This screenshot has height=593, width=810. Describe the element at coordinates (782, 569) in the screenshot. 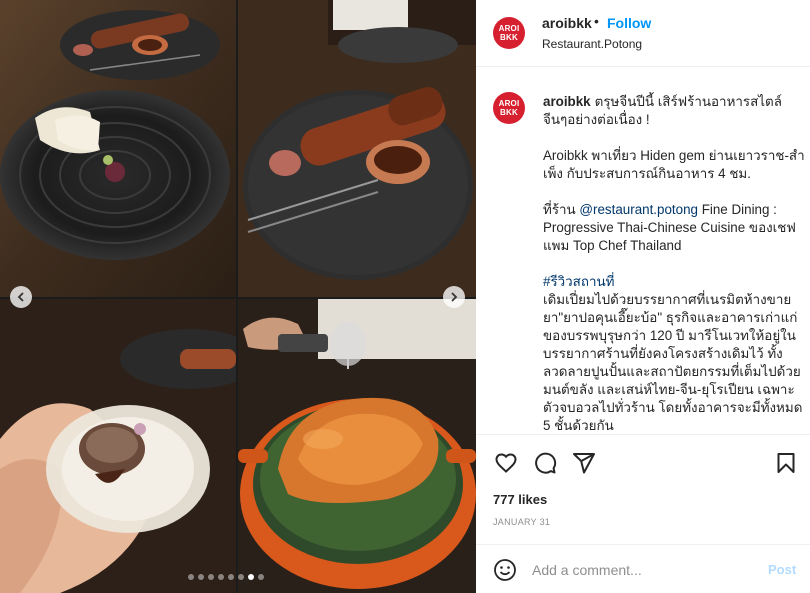

I see `post-comment-button: Post` at that location.